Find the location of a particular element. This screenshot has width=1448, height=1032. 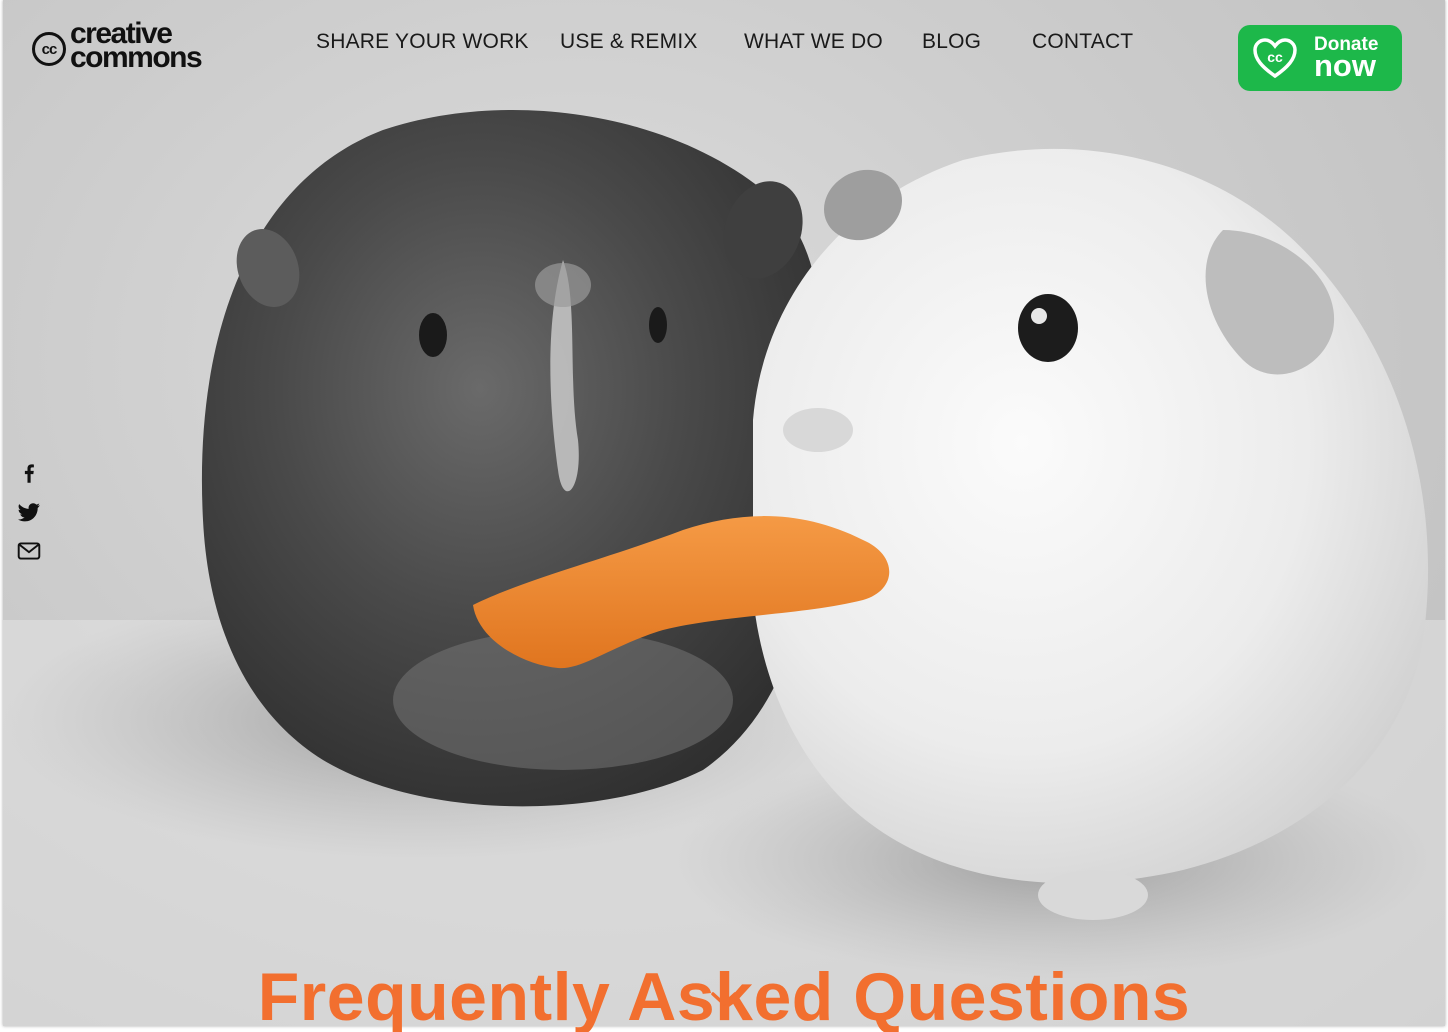

social-share-rail is located at coordinates (30, 518).